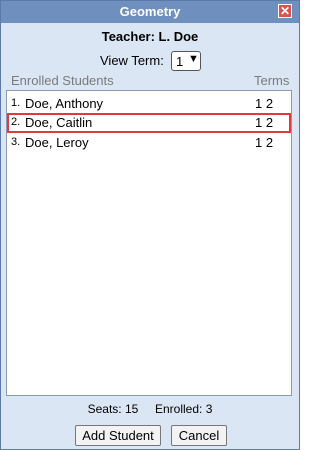 This screenshot has height=450, width=320. I want to click on dialog-title: Geometry, so click(150, 11).